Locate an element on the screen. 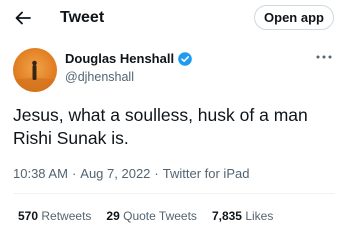  author-name-text: Douglas Henshall is located at coordinates (119, 59).